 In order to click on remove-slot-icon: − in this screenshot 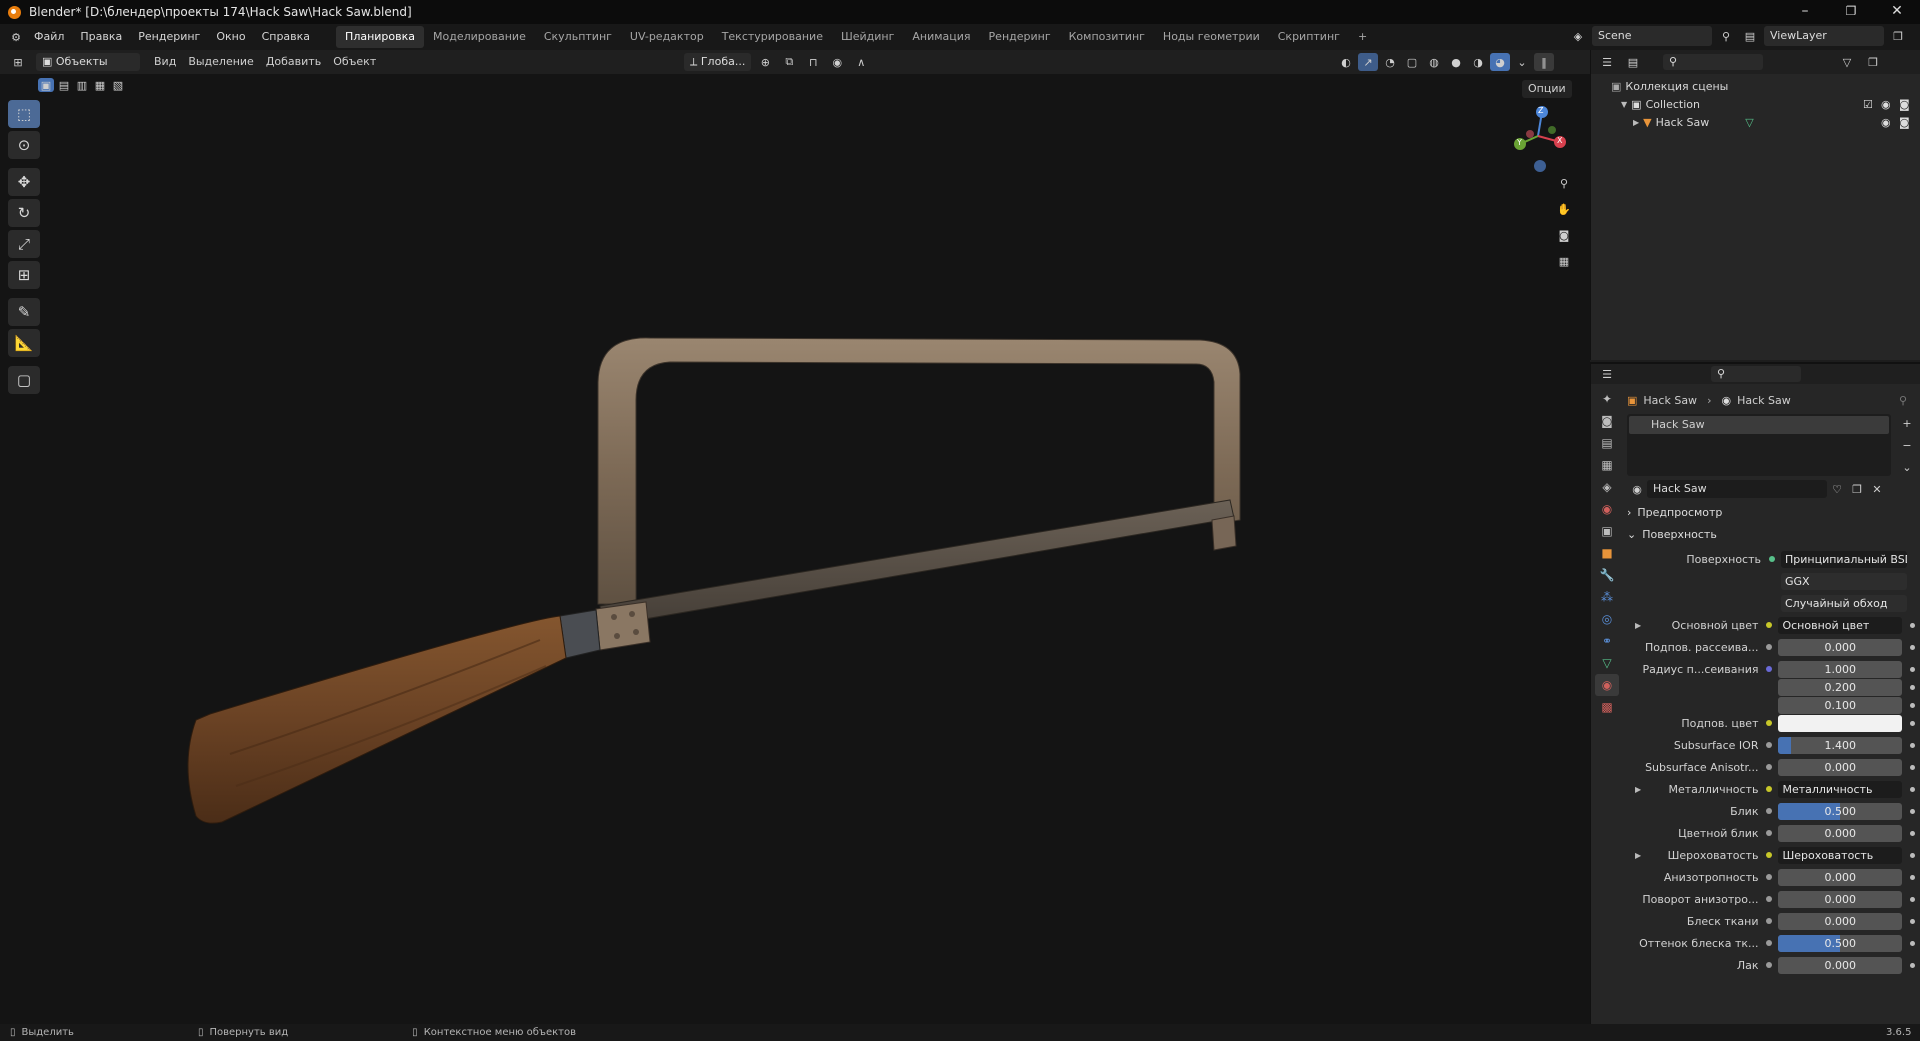, I will do `click(1907, 445)`.